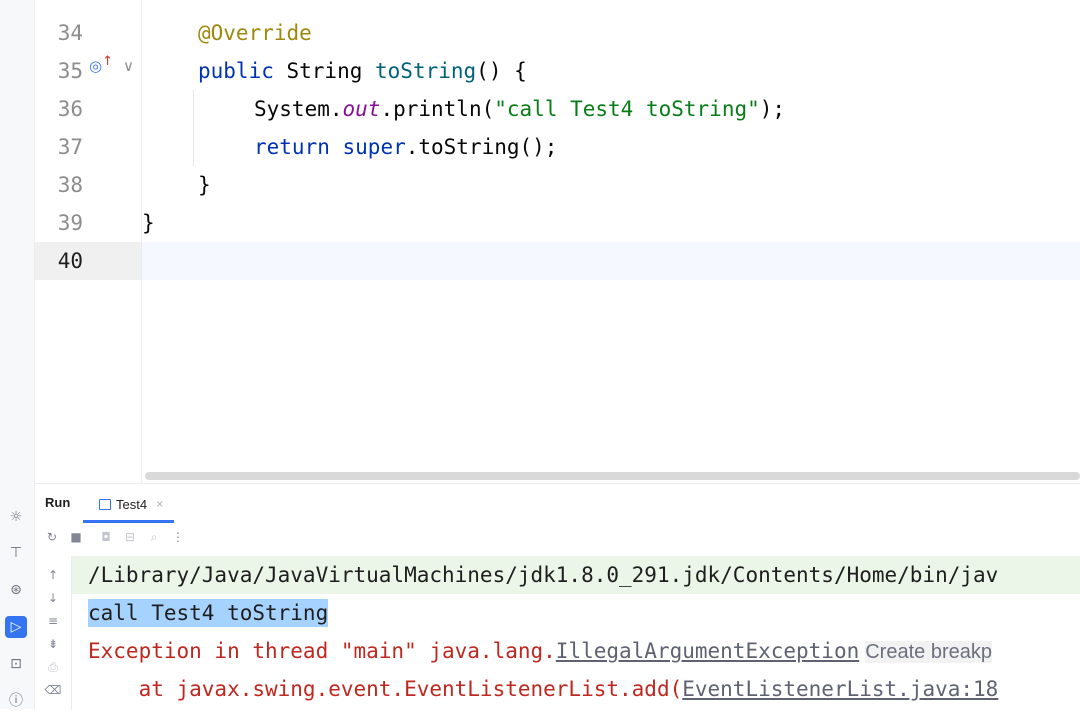 Image resolution: width=1080 pixels, height=711 pixels. I want to click on stop-icon: ■, so click(76, 537).